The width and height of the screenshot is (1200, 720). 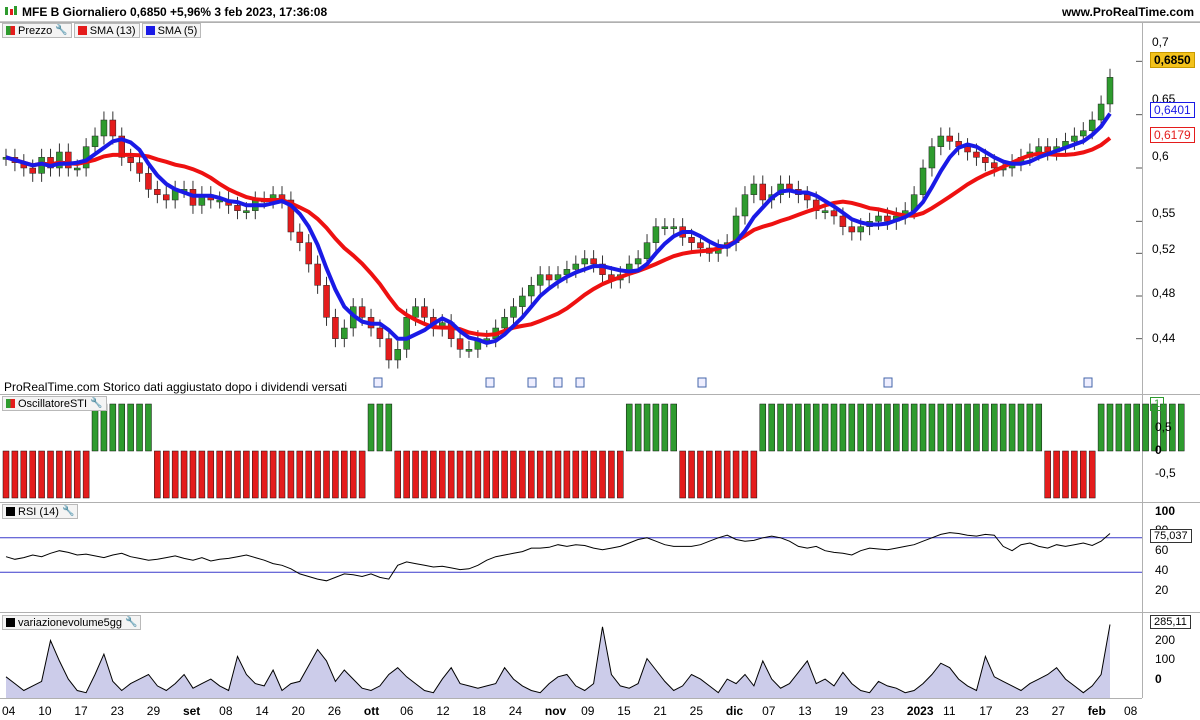 I want to click on legend-volume: variazionevolume5gg 🔧, so click(x=72, y=622).